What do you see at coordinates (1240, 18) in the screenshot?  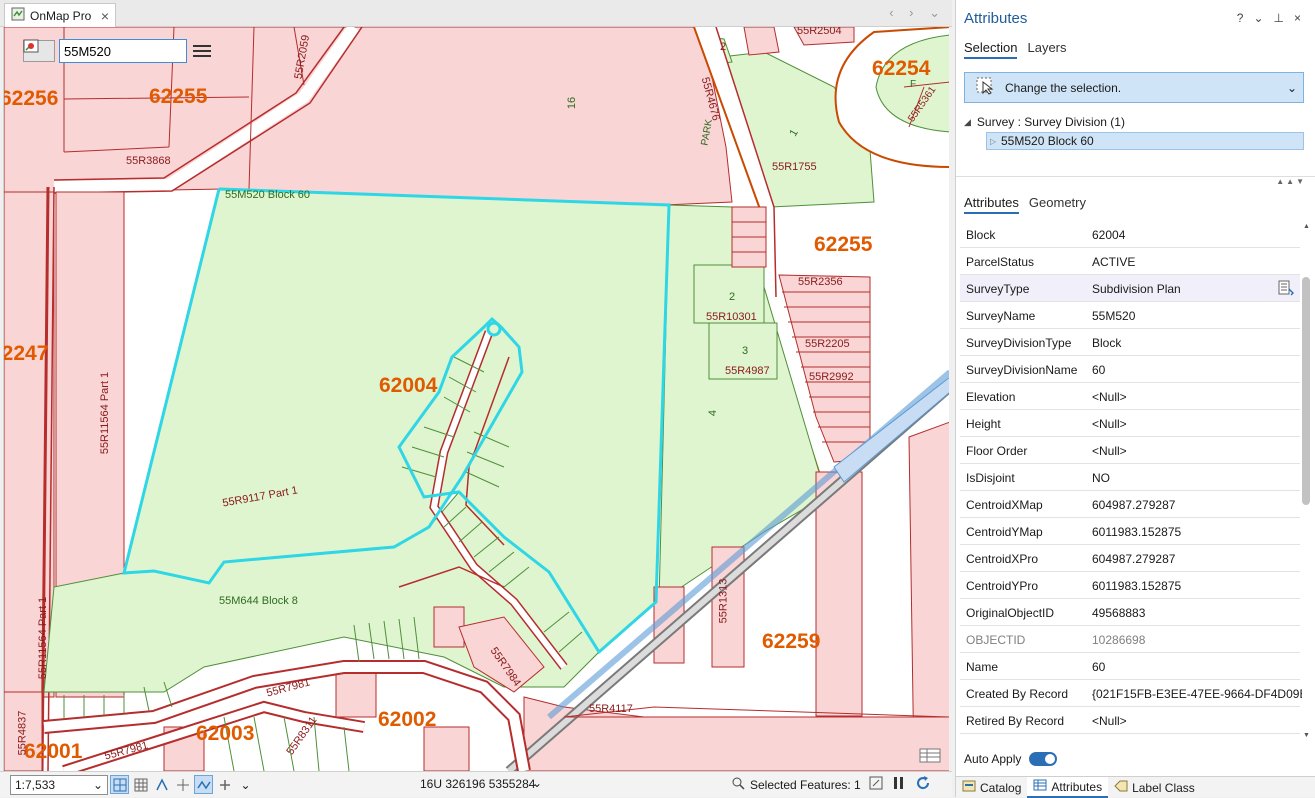 I see `help-icon: ?` at bounding box center [1240, 18].